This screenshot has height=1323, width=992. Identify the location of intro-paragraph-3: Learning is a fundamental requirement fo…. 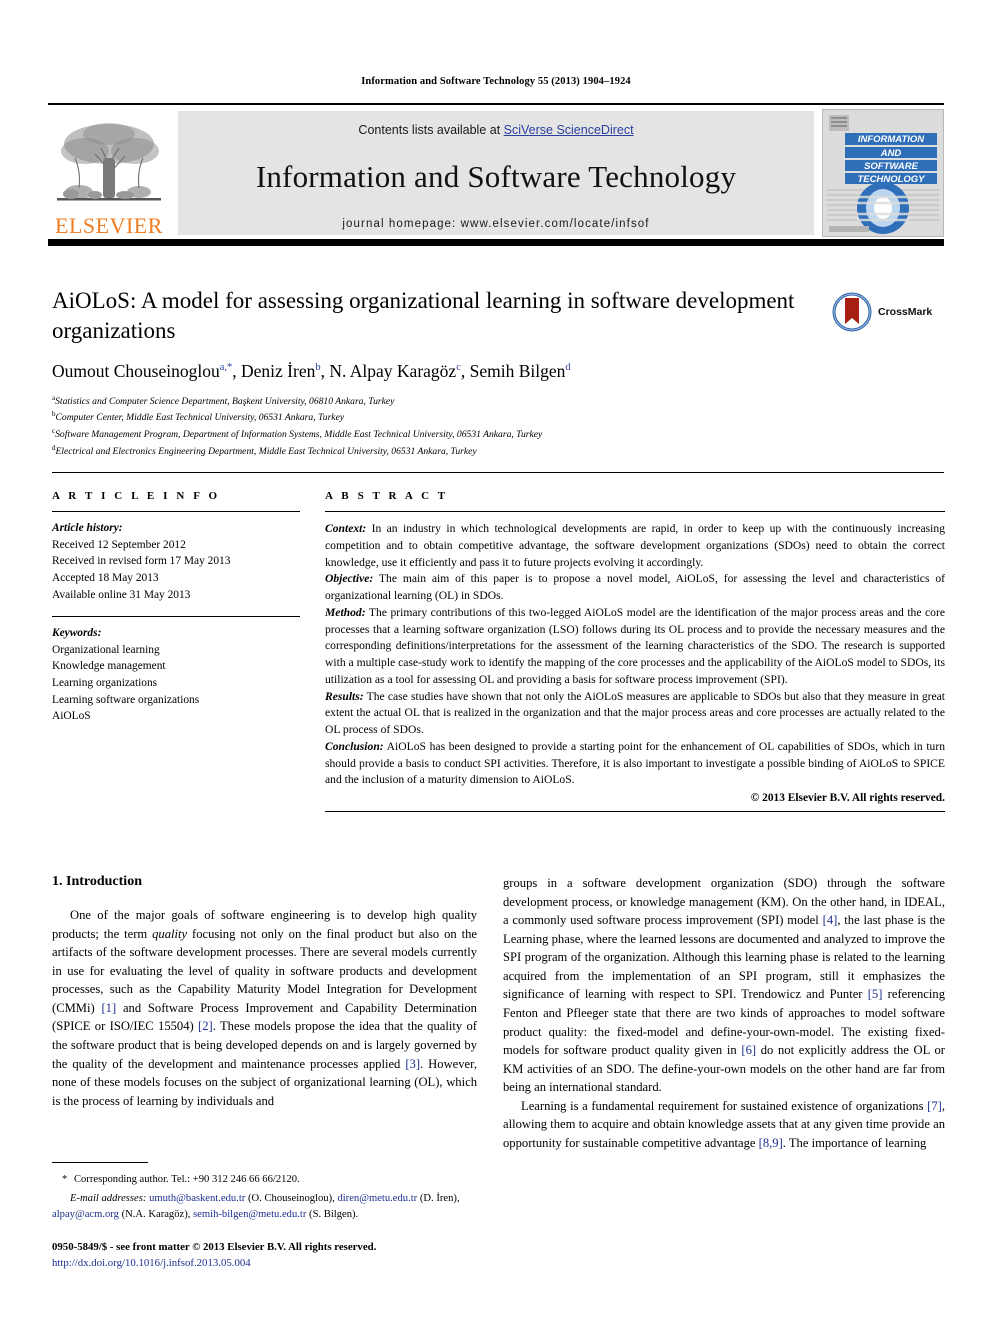
(724, 1124).